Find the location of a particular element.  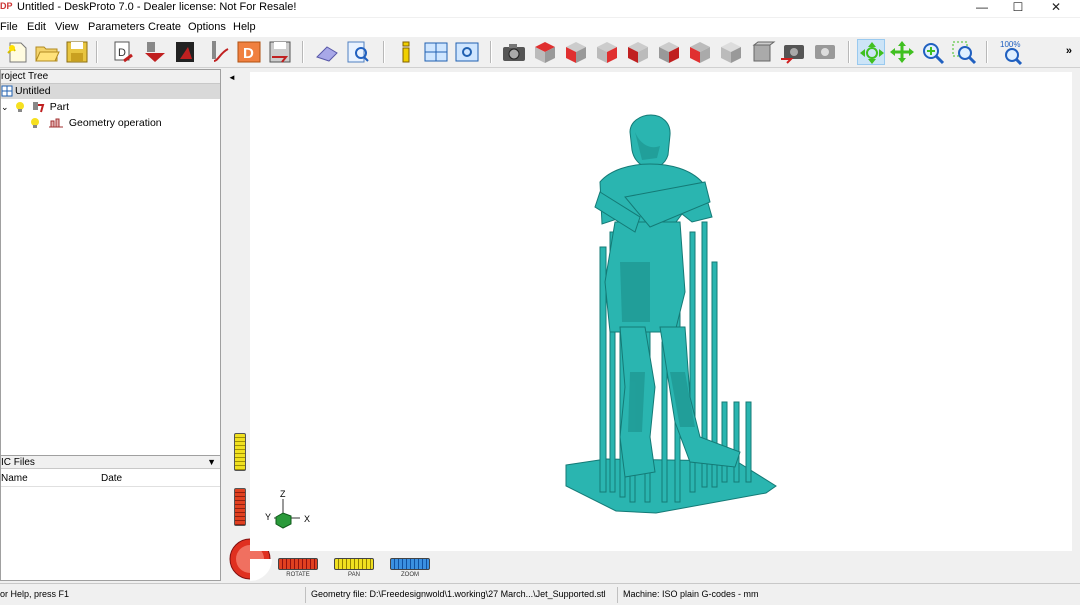

menu-file: File is located at coordinates (9, 27).